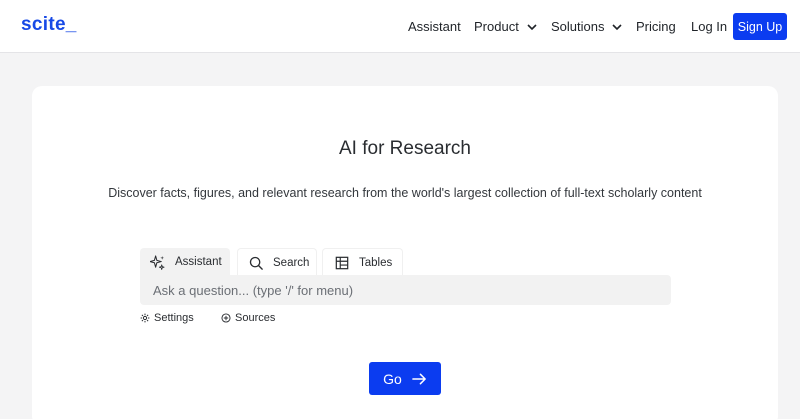  I want to click on ask-question-input, so click(405, 290).